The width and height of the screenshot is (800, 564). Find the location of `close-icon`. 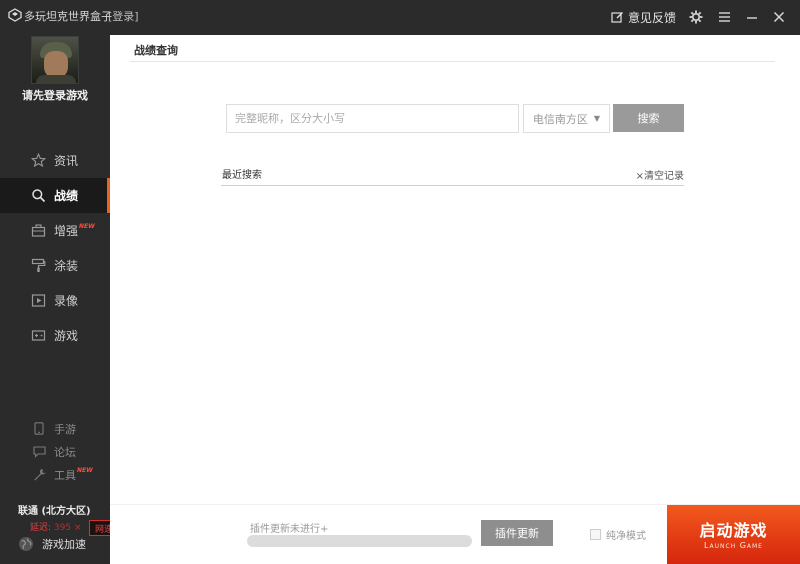

close-icon is located at coordinates (779, 17).